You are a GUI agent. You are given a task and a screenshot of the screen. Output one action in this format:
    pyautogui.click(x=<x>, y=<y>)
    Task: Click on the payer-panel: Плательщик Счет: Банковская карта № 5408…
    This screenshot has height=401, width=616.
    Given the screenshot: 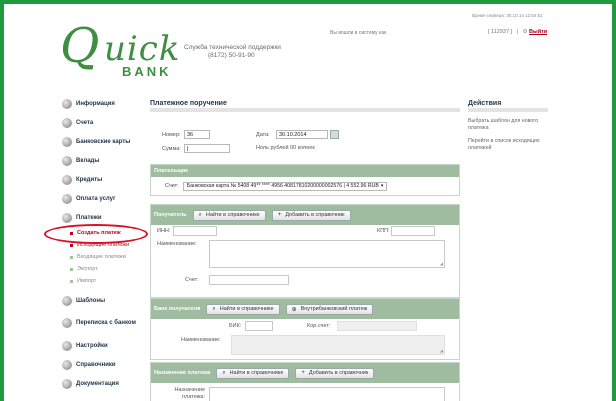 What is the action you would take?
    pyautogui.click(x=305, y=180)
    